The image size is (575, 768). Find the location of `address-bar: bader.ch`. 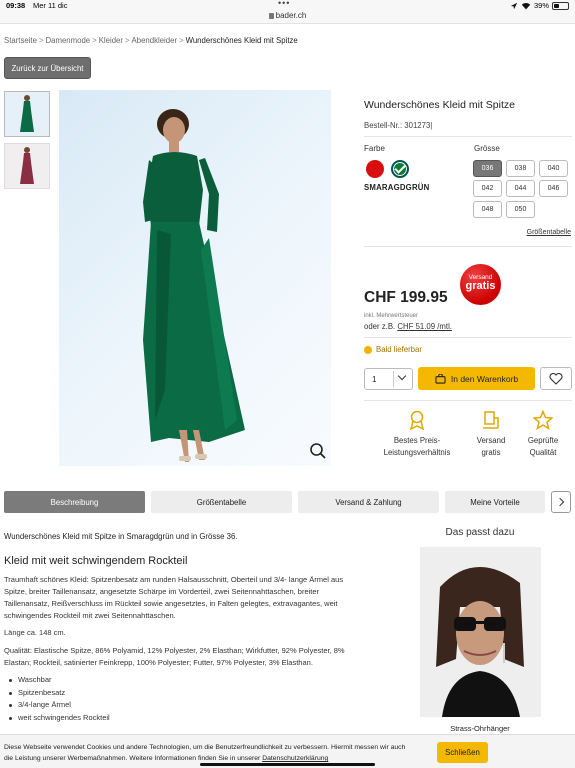

address-bar: bader.ch is located at coordinates (287, 15).